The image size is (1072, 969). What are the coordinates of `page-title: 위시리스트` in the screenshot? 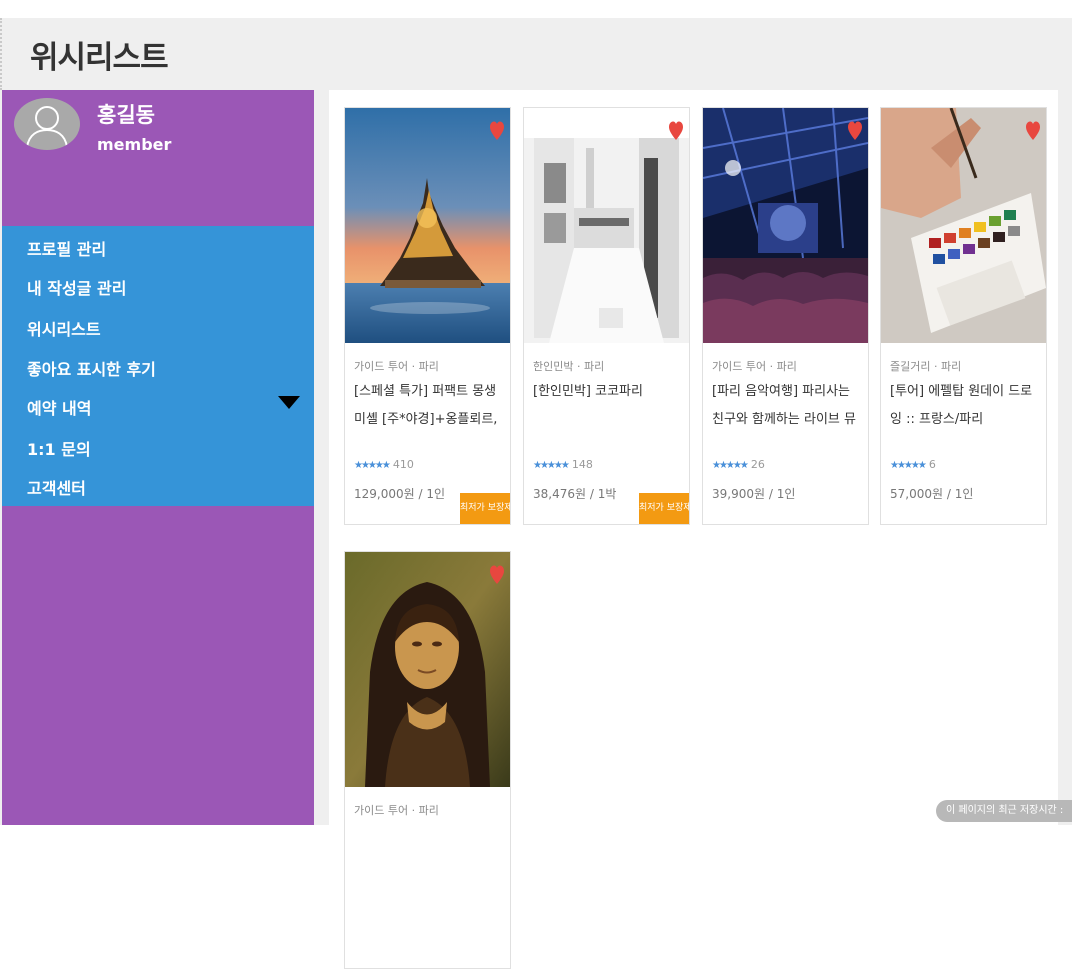 It's located at (99, 58).